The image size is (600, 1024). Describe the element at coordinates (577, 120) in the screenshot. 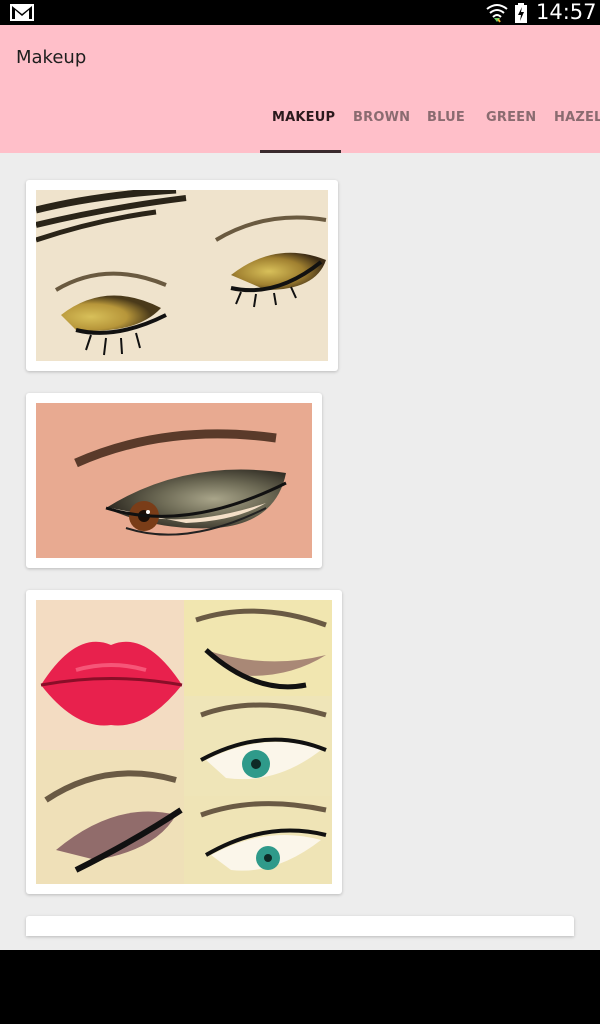

I see `tab-hazel: HAZEL` at that location.